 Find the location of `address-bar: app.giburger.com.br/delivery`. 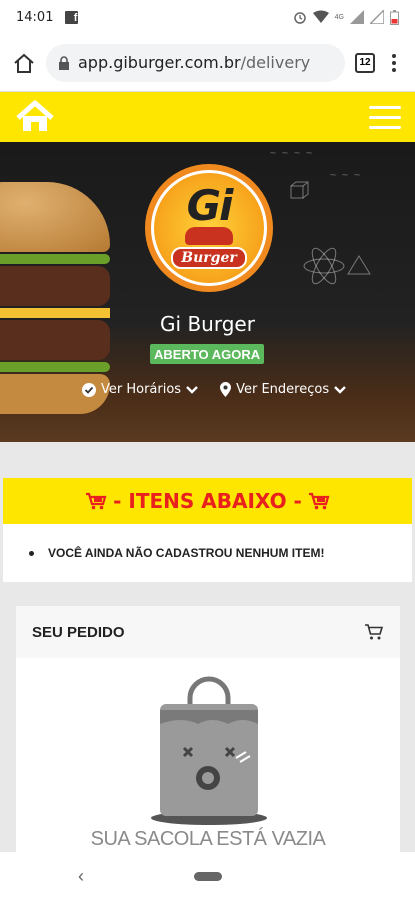

address-bar: app.giburger.com.br/delivery is located at coordinates (195, 62).